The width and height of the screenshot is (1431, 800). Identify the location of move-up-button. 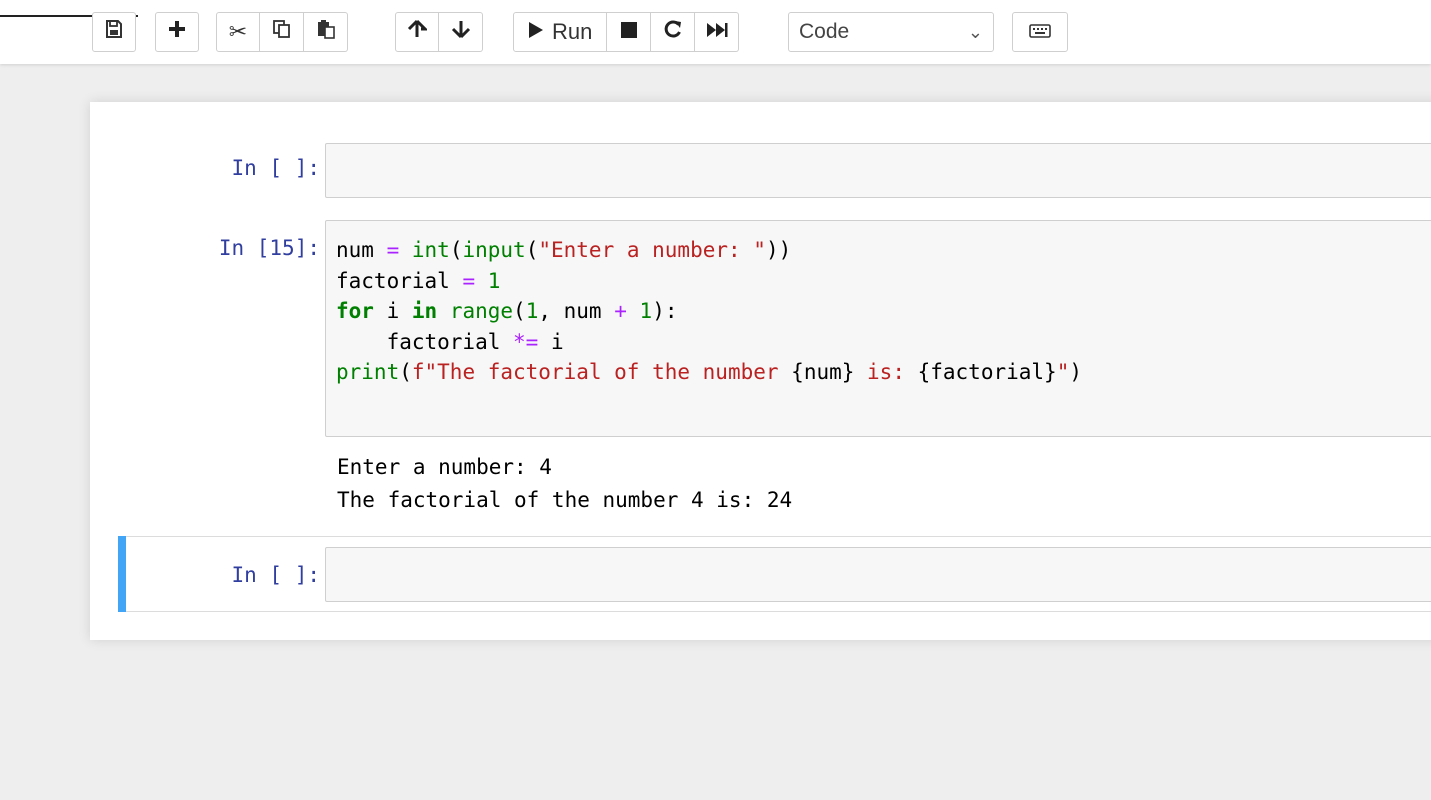
(417, 32).